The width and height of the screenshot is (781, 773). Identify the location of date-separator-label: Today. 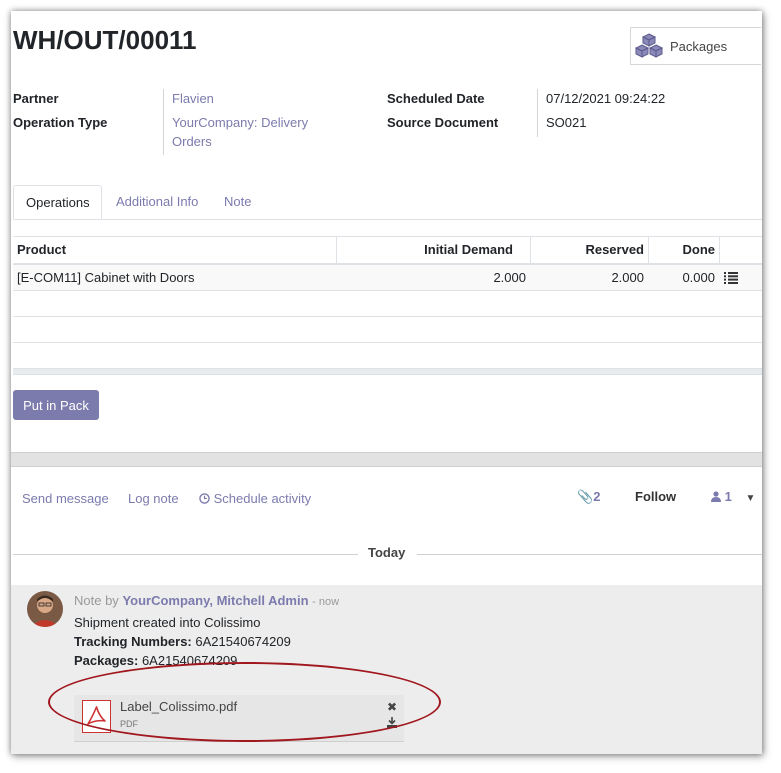
(387, 552).